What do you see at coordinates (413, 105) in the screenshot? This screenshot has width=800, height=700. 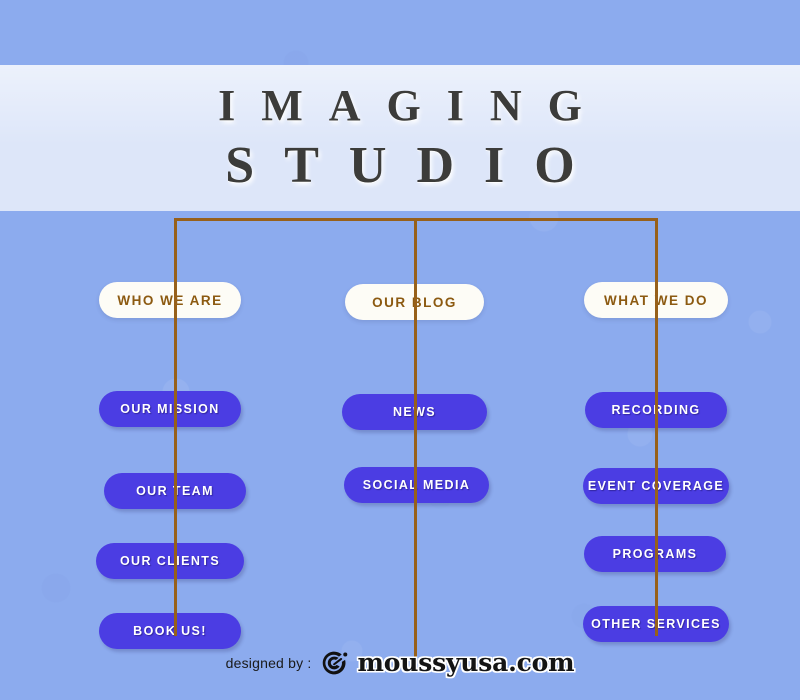 I see `poster-title-line-1: IMAGING` at bounding box center [413, 105].